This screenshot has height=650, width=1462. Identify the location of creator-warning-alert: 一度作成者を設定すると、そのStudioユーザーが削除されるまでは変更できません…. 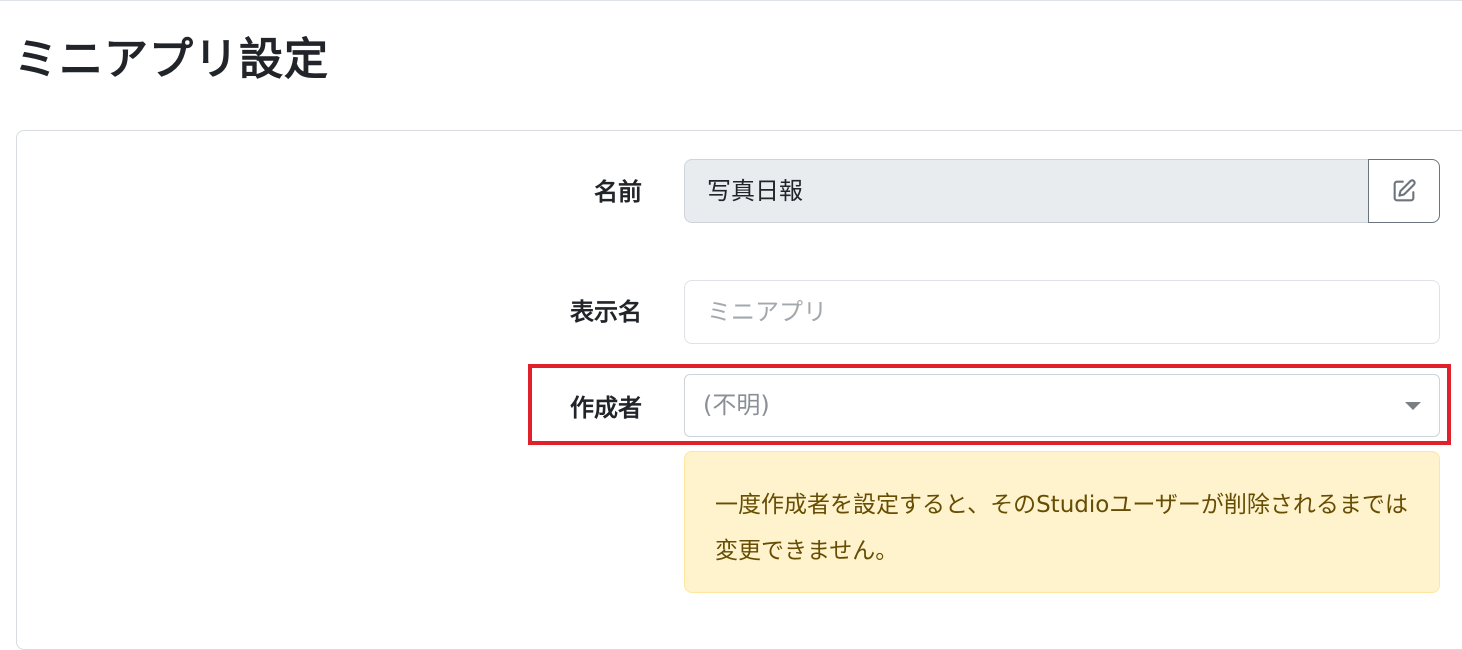
(1062, 522).